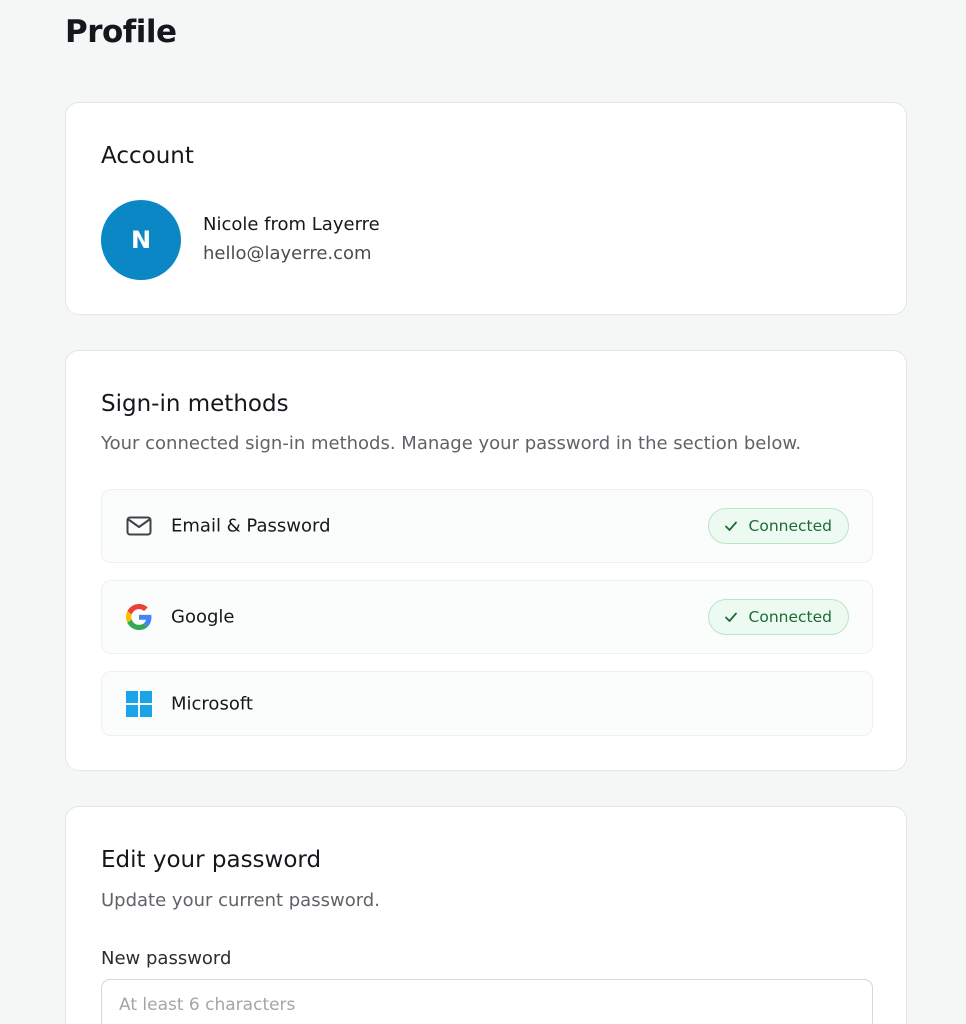 Image resolution: width=966 pixels, height=1024 pixels. What do you see at coordinates (211, 860) in the screenshot?
I see `password-heading: Edit your password` at bounding box center [211, 860].